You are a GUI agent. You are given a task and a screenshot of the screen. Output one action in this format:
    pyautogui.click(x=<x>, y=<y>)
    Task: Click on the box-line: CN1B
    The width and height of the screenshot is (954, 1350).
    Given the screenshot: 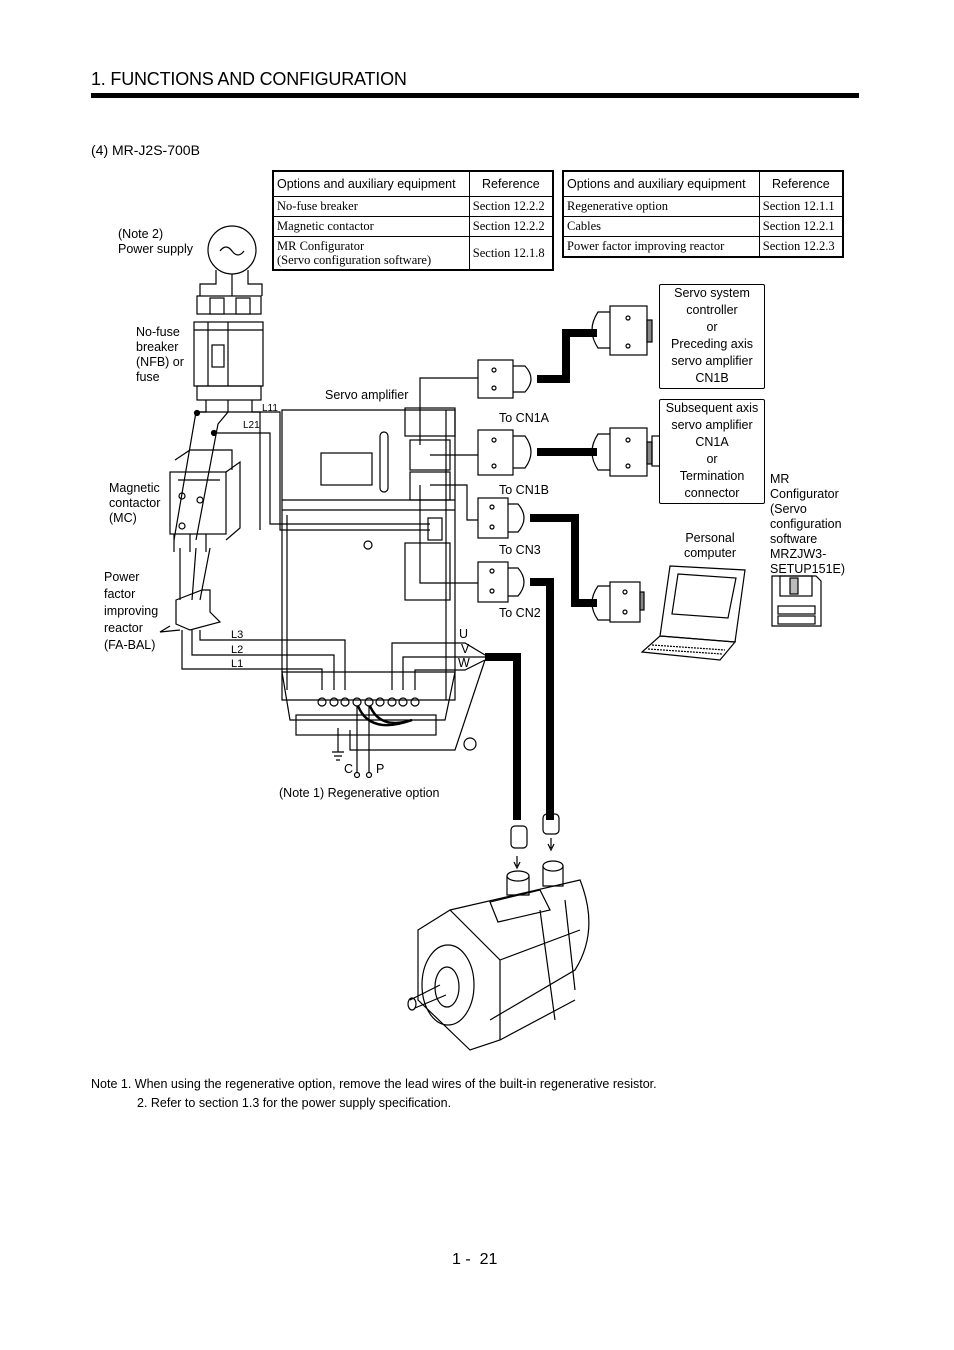 What is the action you would take?
    pyautogui.click(x=712, y=378)
    